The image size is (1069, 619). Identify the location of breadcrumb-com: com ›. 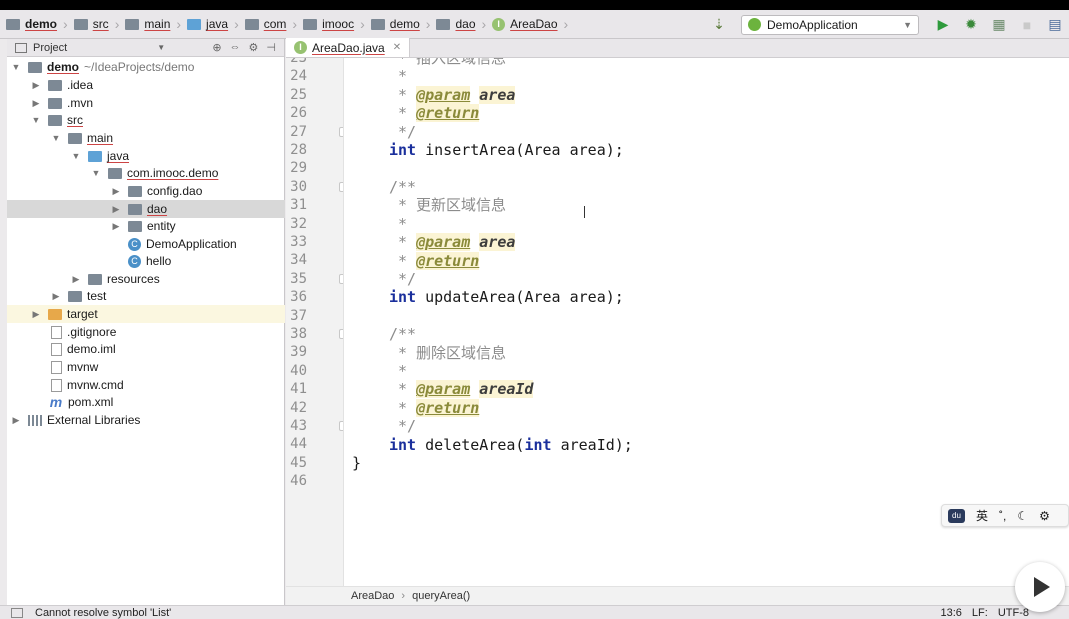
(268, 24).